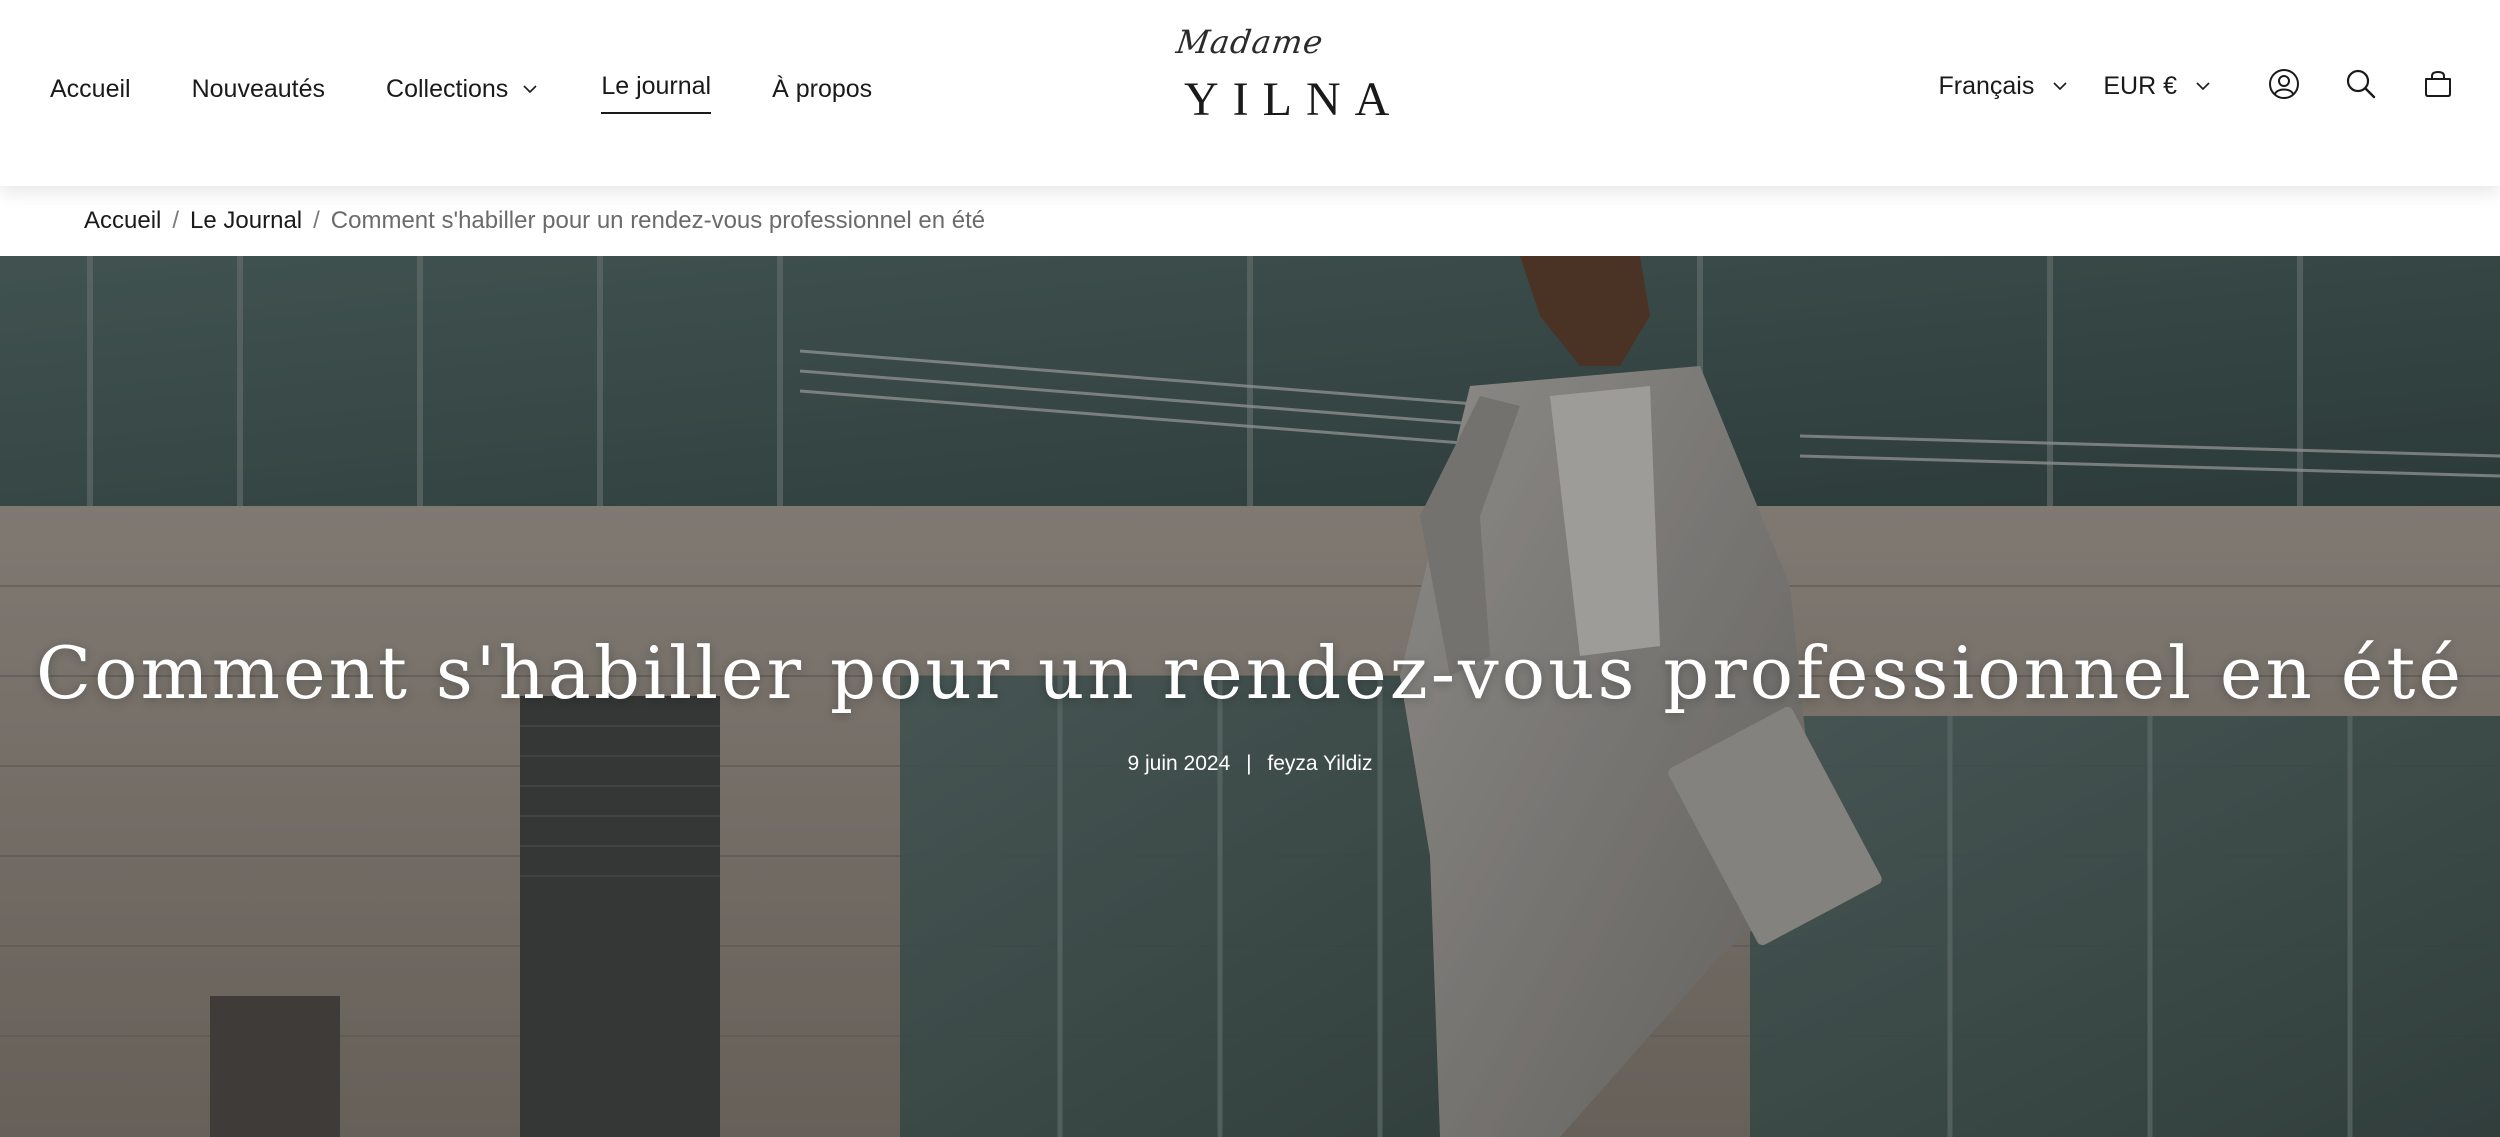  I want to click on header-actions: Français EUR €, so click(2199, 86).